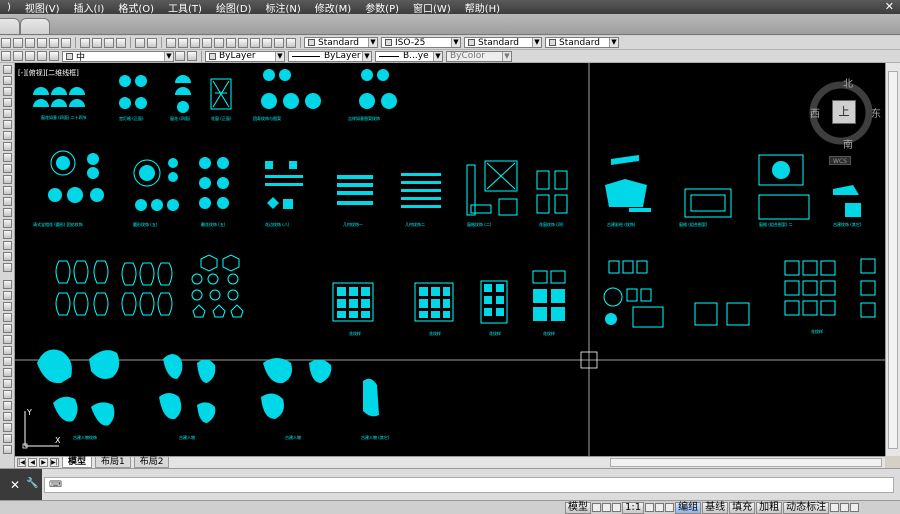 Image resolution: width=900 pixels, height=514 pixels. I want to click on tool-palettes-icon, so click(243, 42).